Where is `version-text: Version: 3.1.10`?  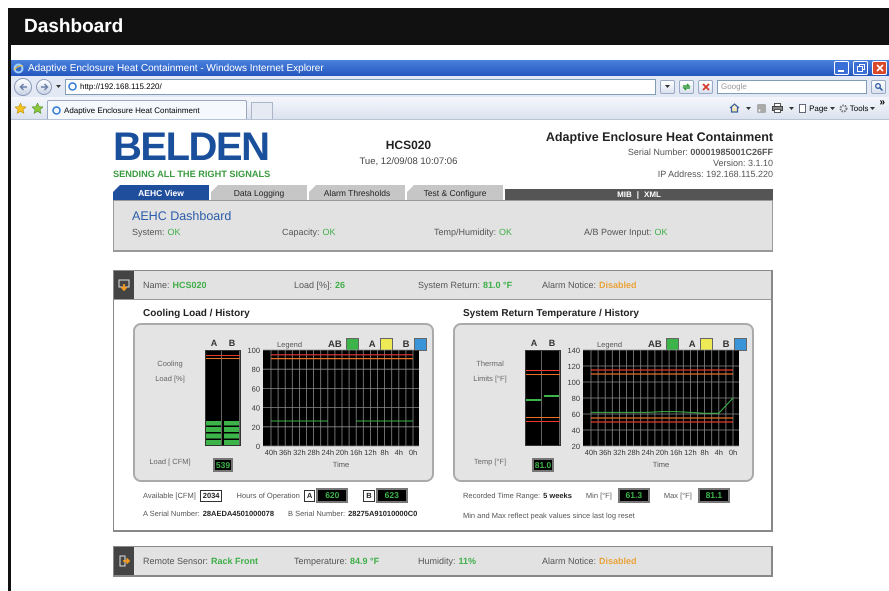 version-text: Version: 3.1.10 is located at coordinates (742, 163).